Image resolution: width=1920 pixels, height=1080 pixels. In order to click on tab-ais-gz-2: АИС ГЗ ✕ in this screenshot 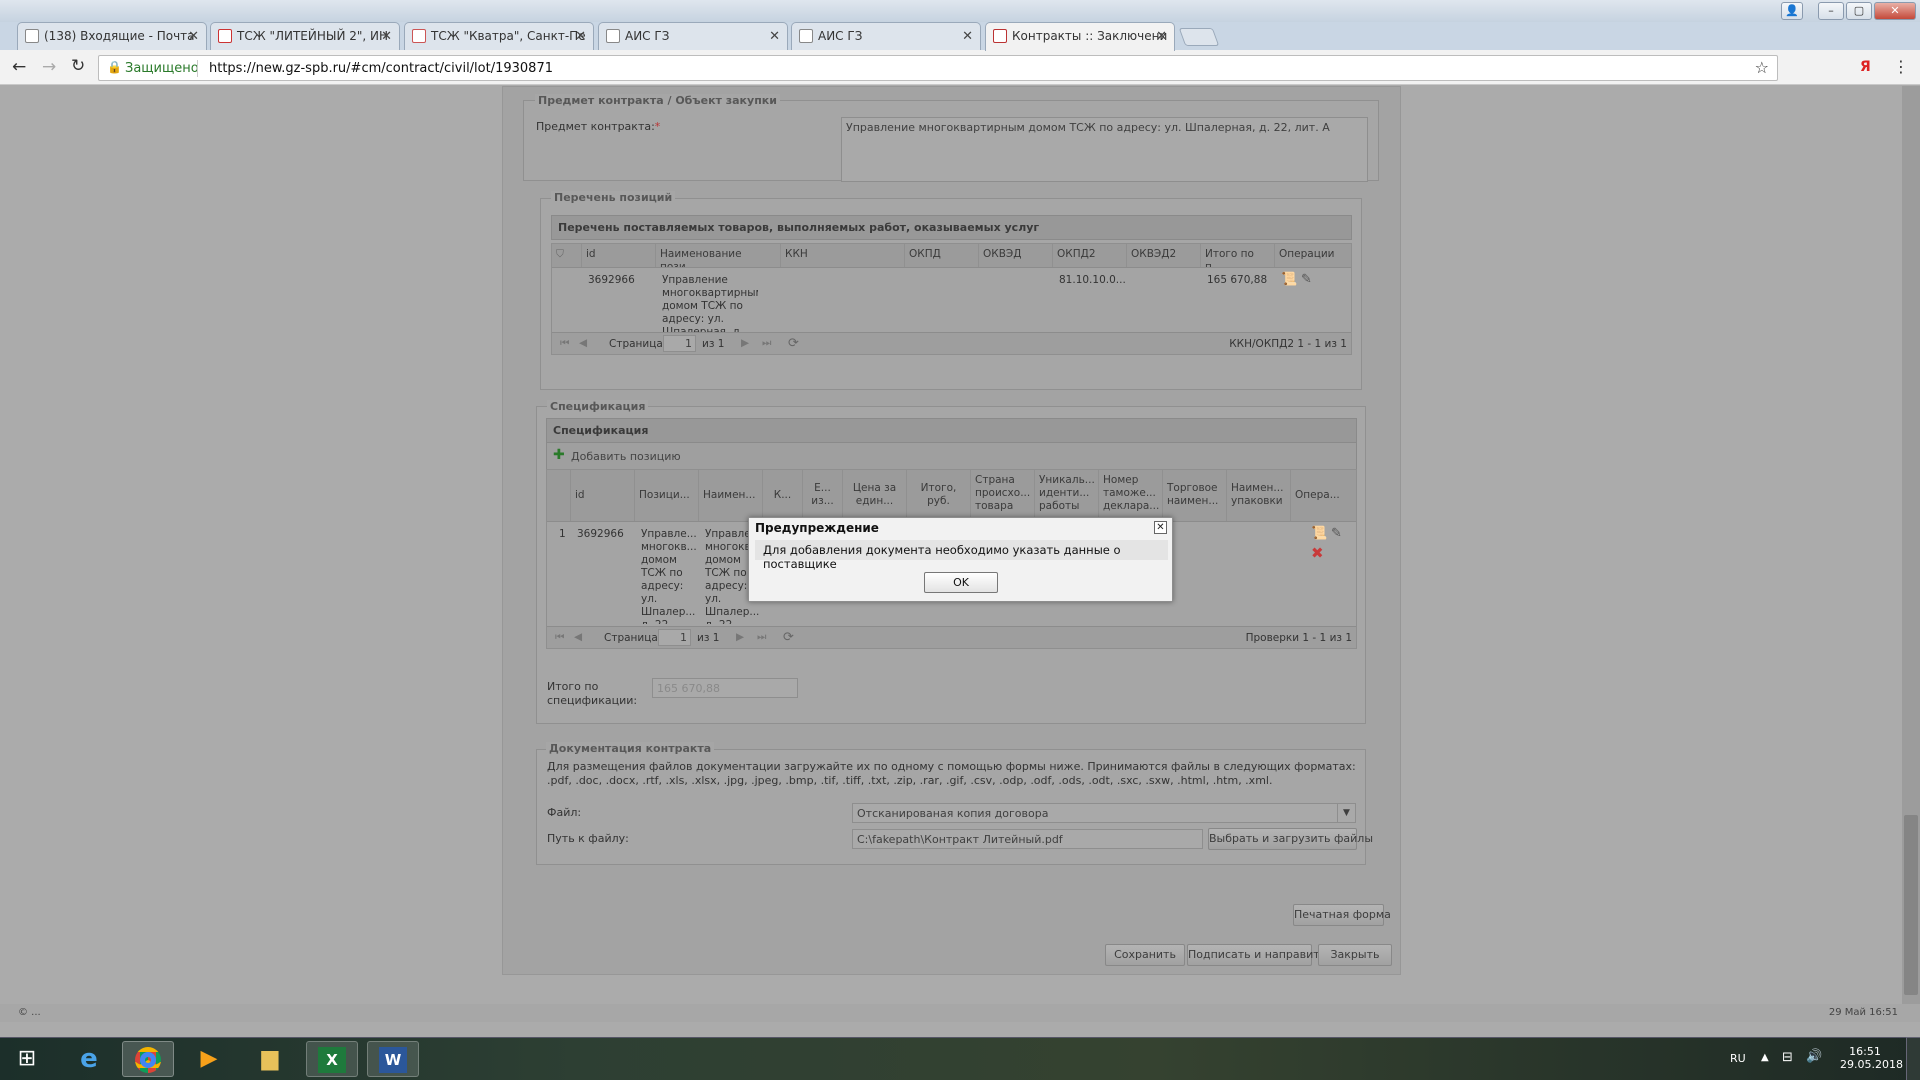, I will do `click(886, 36)`.